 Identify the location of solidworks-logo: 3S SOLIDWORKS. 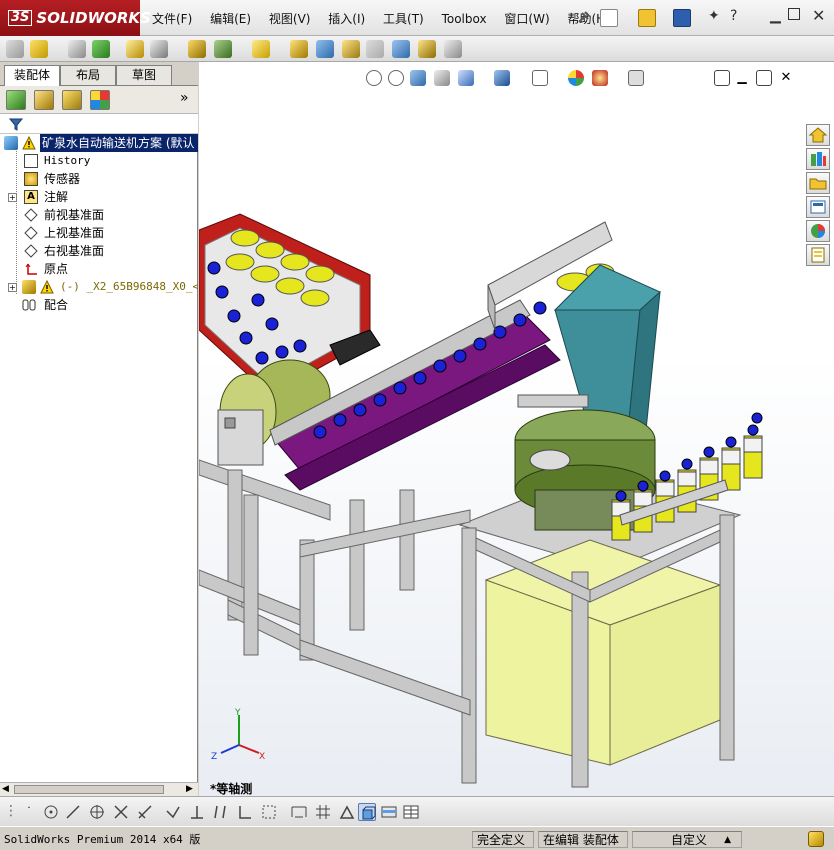
(75, 18).